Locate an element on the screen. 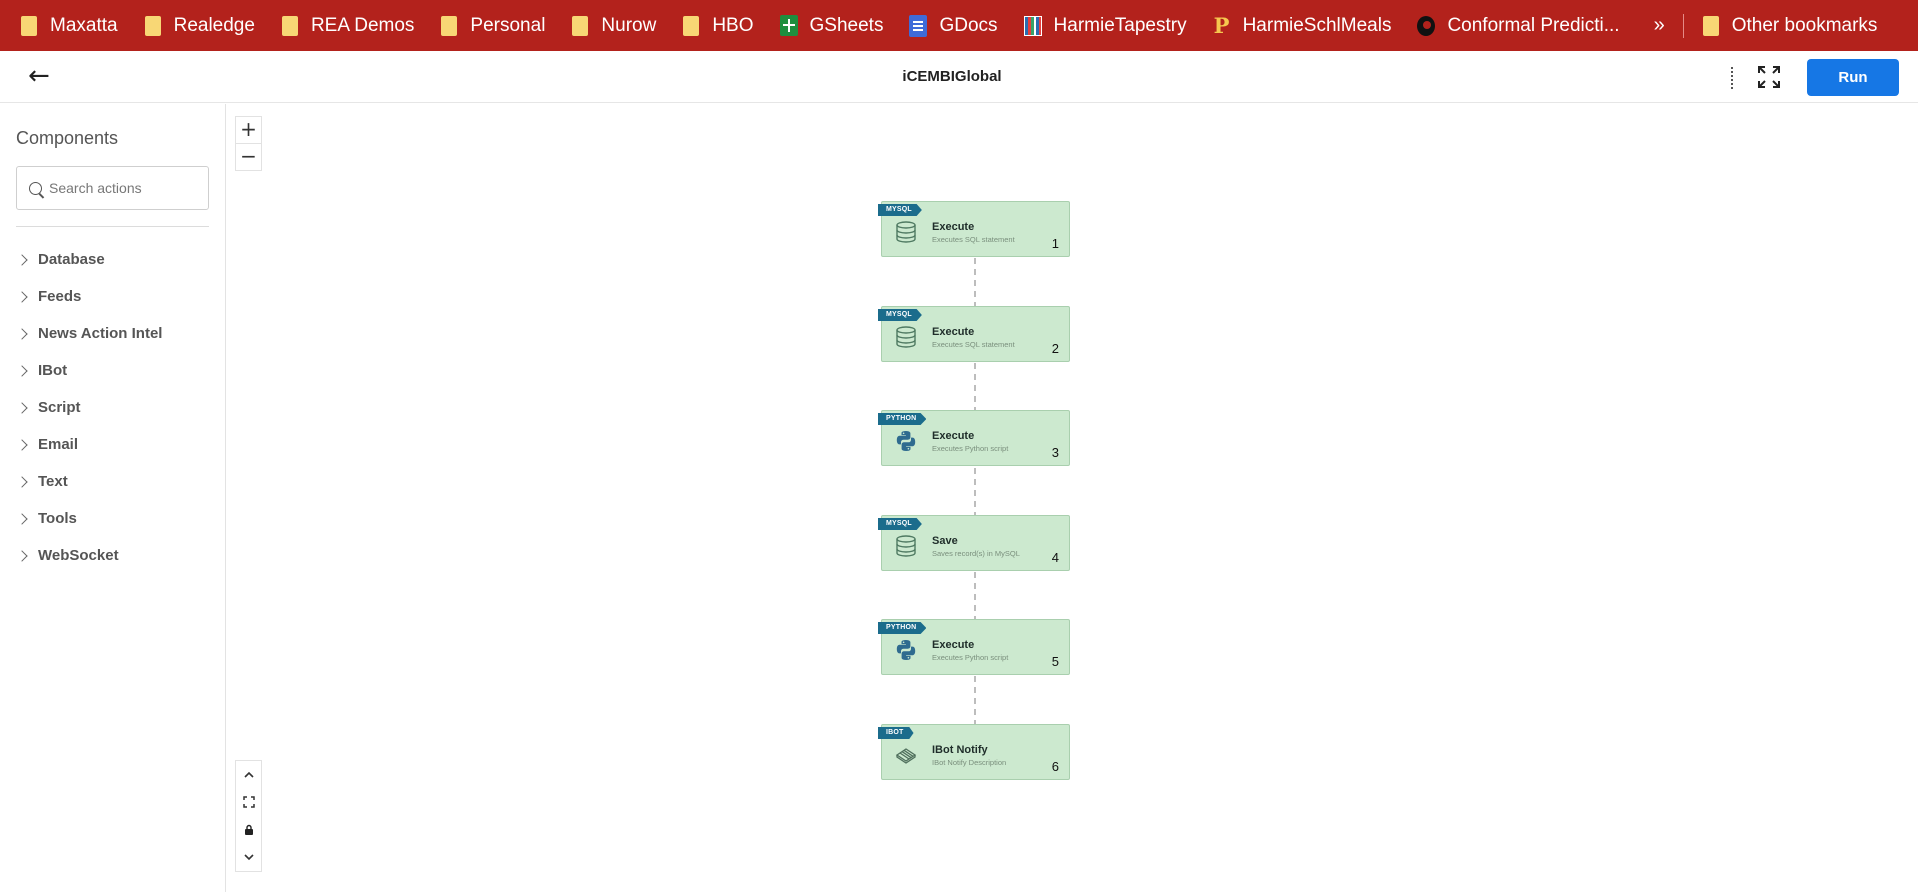 The image size is (1918, 892). bookmarks-divider is located at coordinates (1683, 25).